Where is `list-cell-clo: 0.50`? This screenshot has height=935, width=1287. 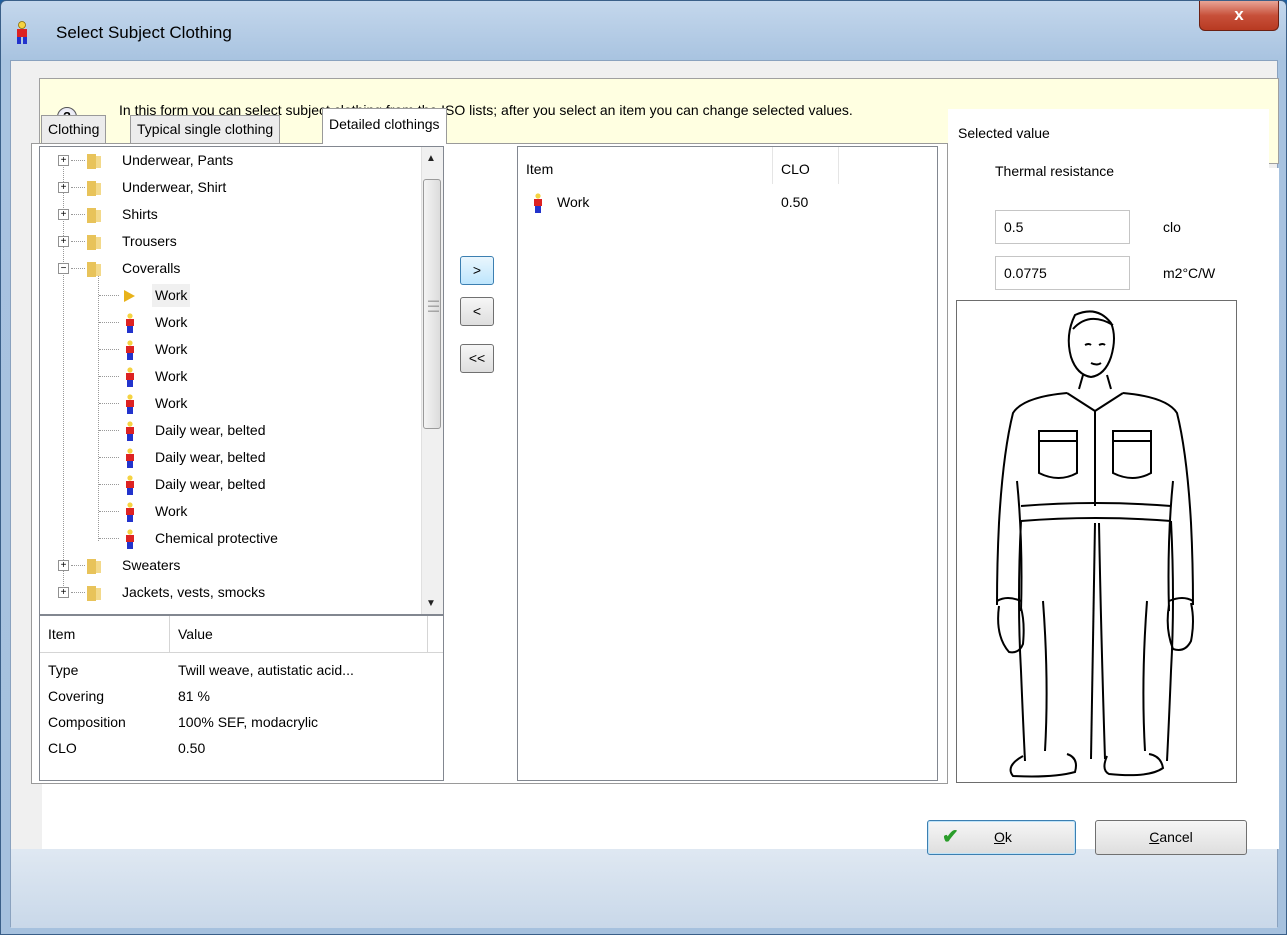
list-cell-clo: 0.50 is located at coordinates (795, 202).